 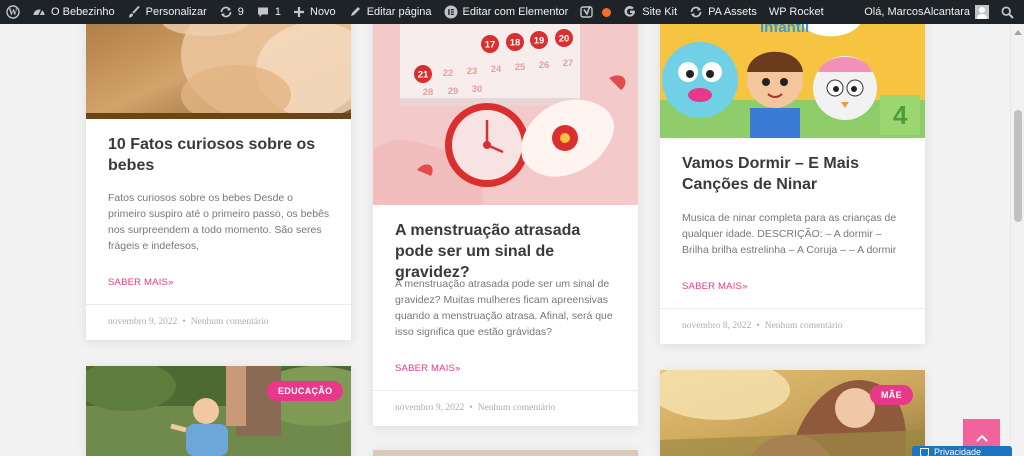 I want to click on mother-in-field-image, so click(x=792, y=413).